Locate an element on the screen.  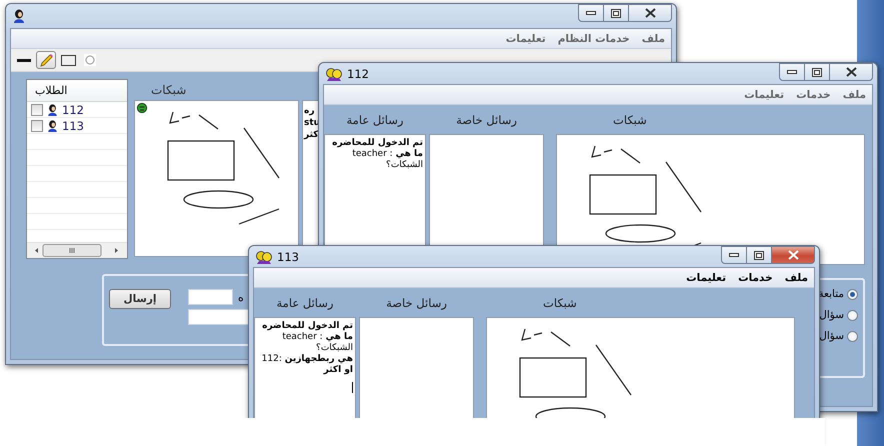
message-line: ره is located at coordinates (310, 111).